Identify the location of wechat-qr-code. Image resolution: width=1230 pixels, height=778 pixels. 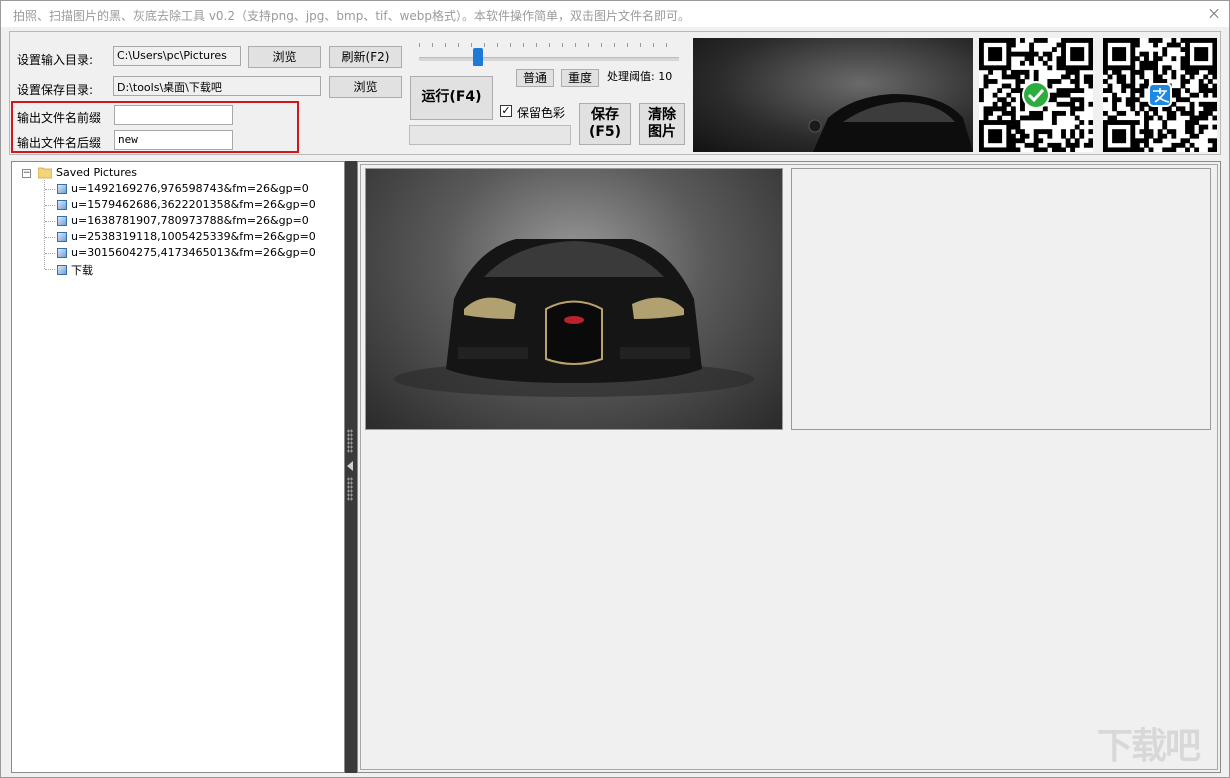
(1036, 95).